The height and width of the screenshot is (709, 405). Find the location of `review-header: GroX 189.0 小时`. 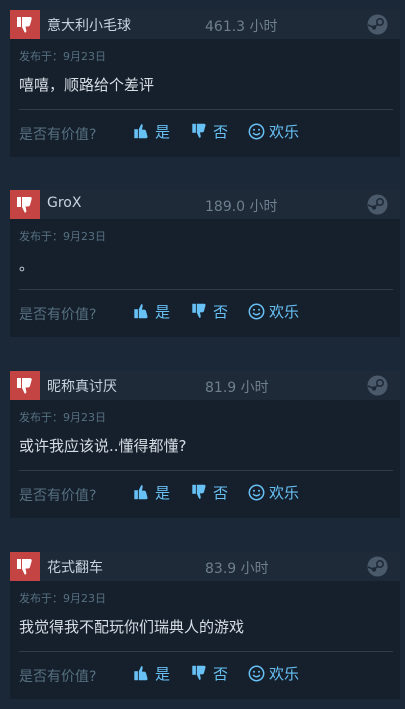

review-header: GroX 189.0 小时 is located at coordinates (205, 204).